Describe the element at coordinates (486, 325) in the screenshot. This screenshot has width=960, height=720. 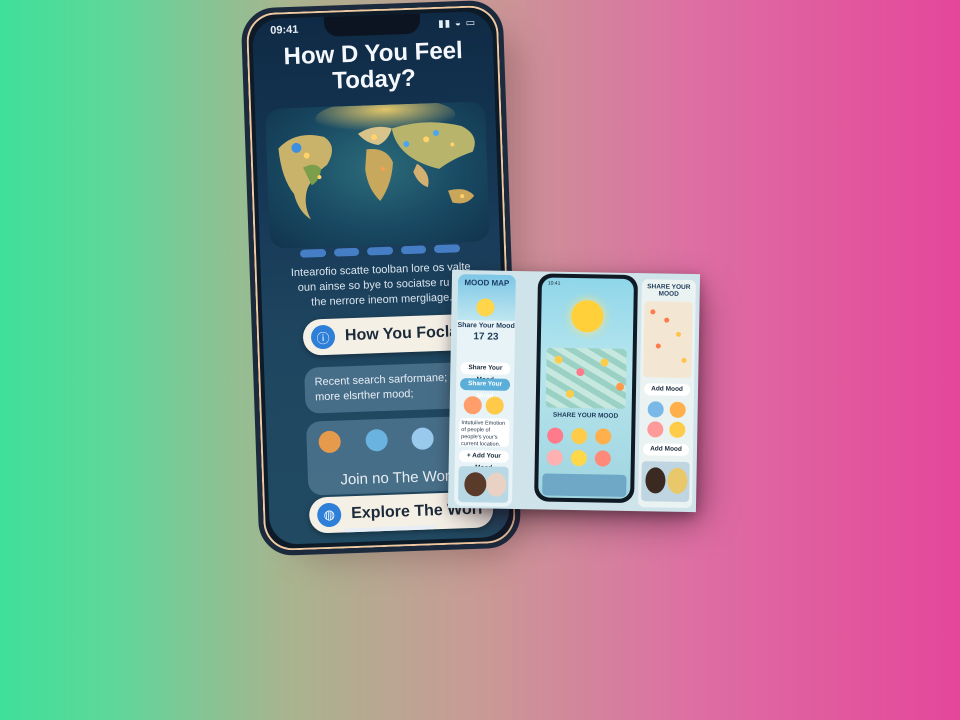
I see `subtitle: Share Your Mood` at that location.